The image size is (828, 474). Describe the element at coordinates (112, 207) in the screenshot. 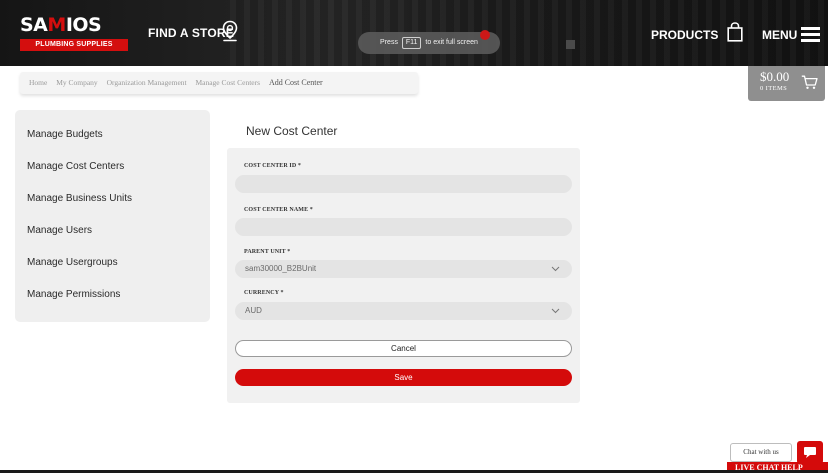

I see `sidebar-item-manage-business-units: Manage Business Units` at that location.